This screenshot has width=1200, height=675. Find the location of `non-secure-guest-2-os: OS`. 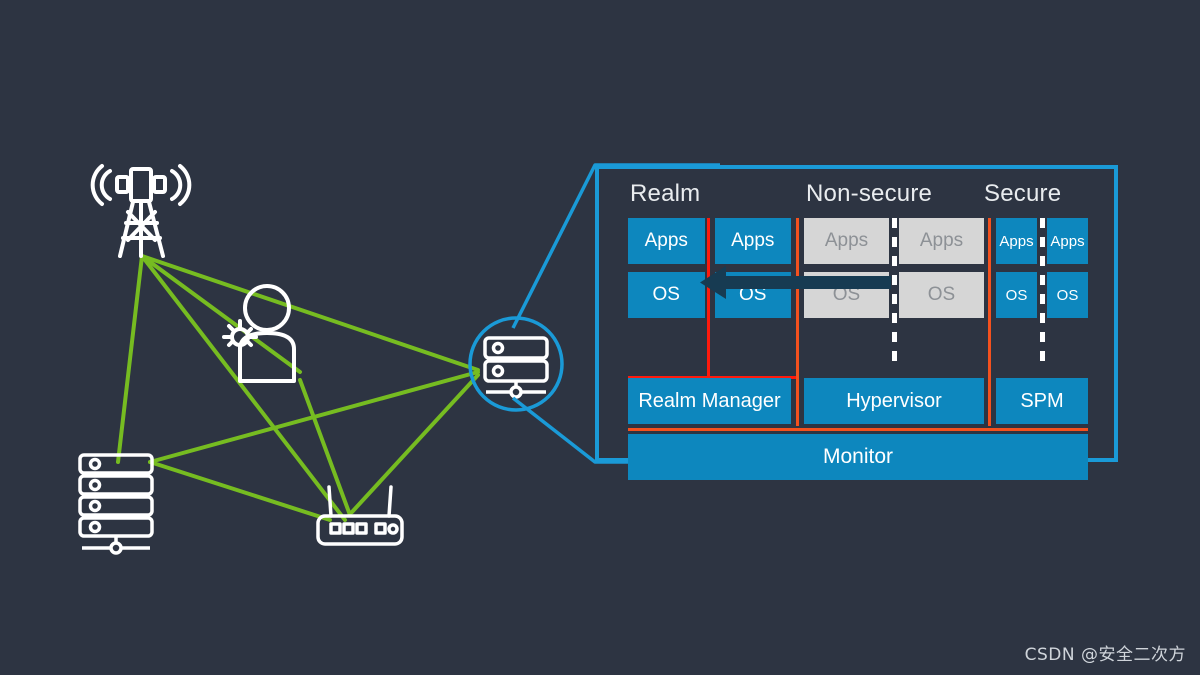

non-secure-guest-2-os: OS is located at coordinates (941, 295).